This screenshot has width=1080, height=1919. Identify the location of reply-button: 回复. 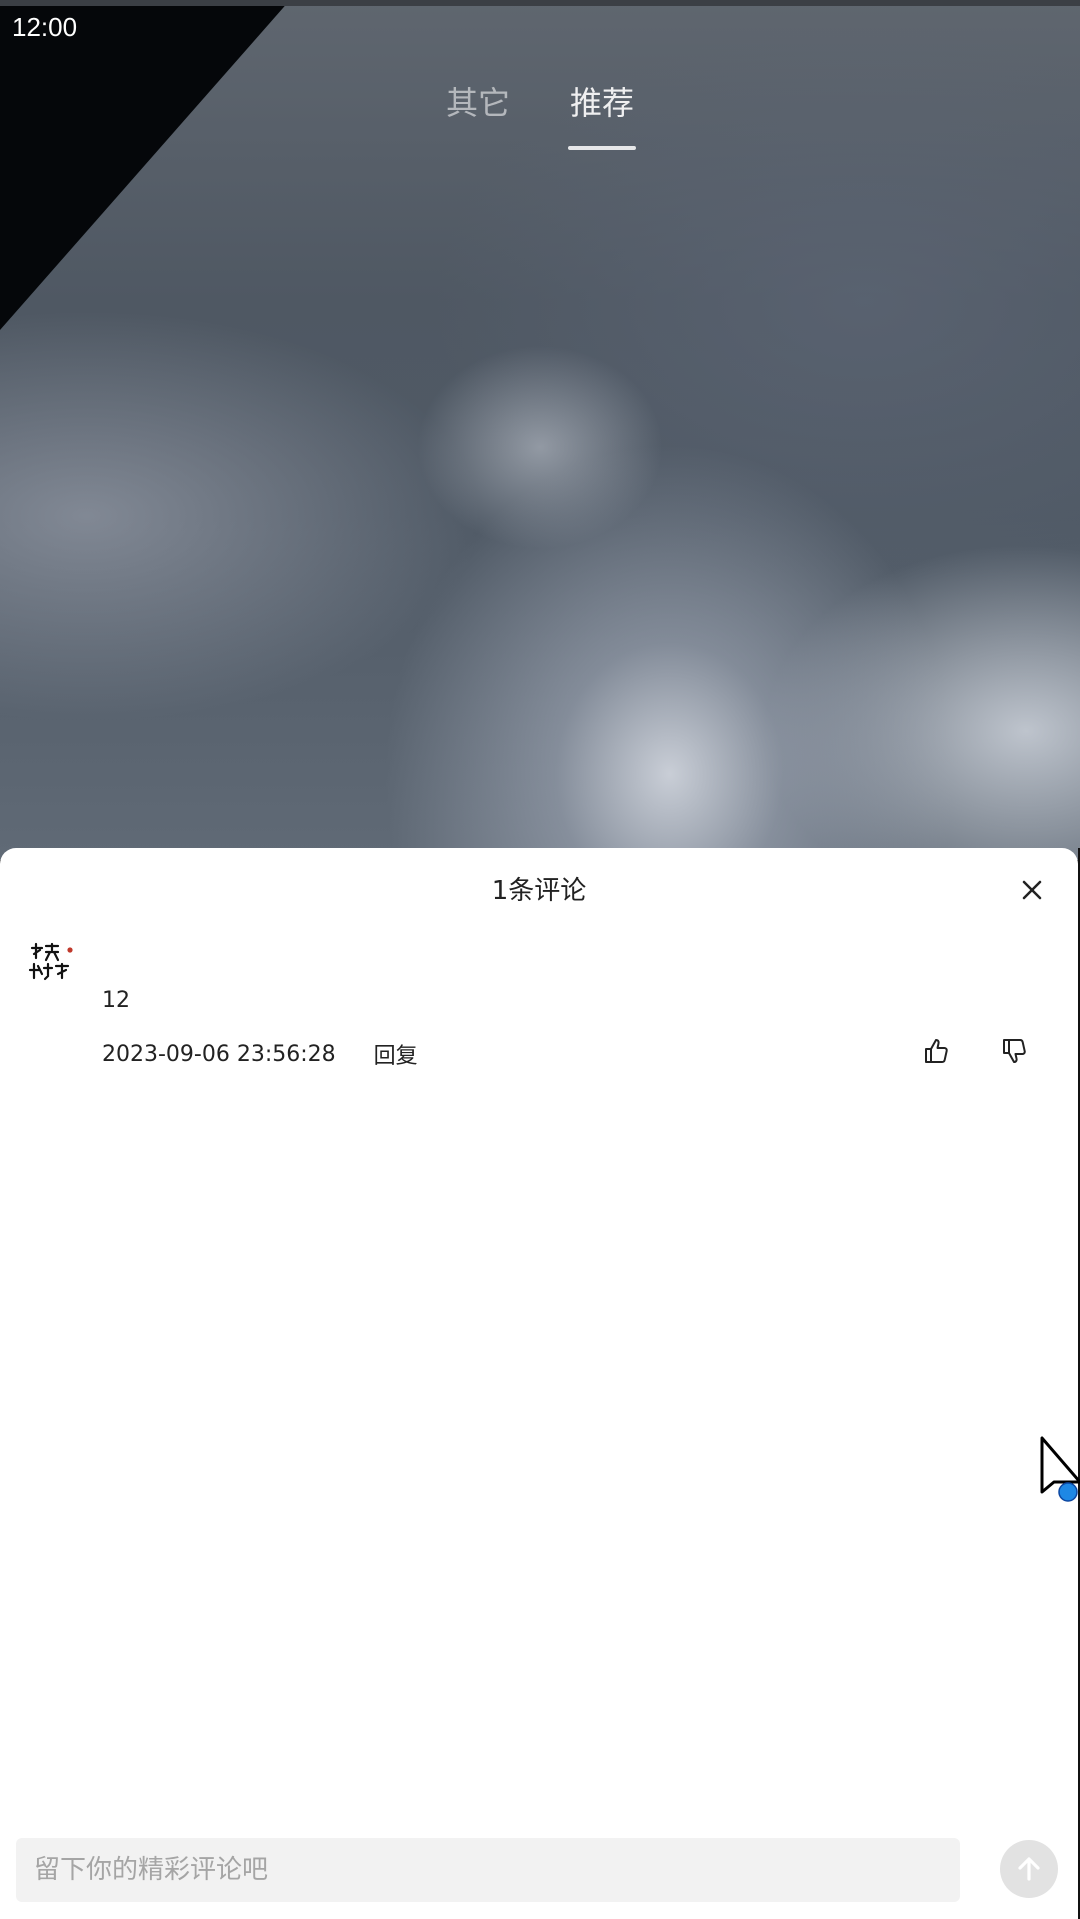
(396, 1054).